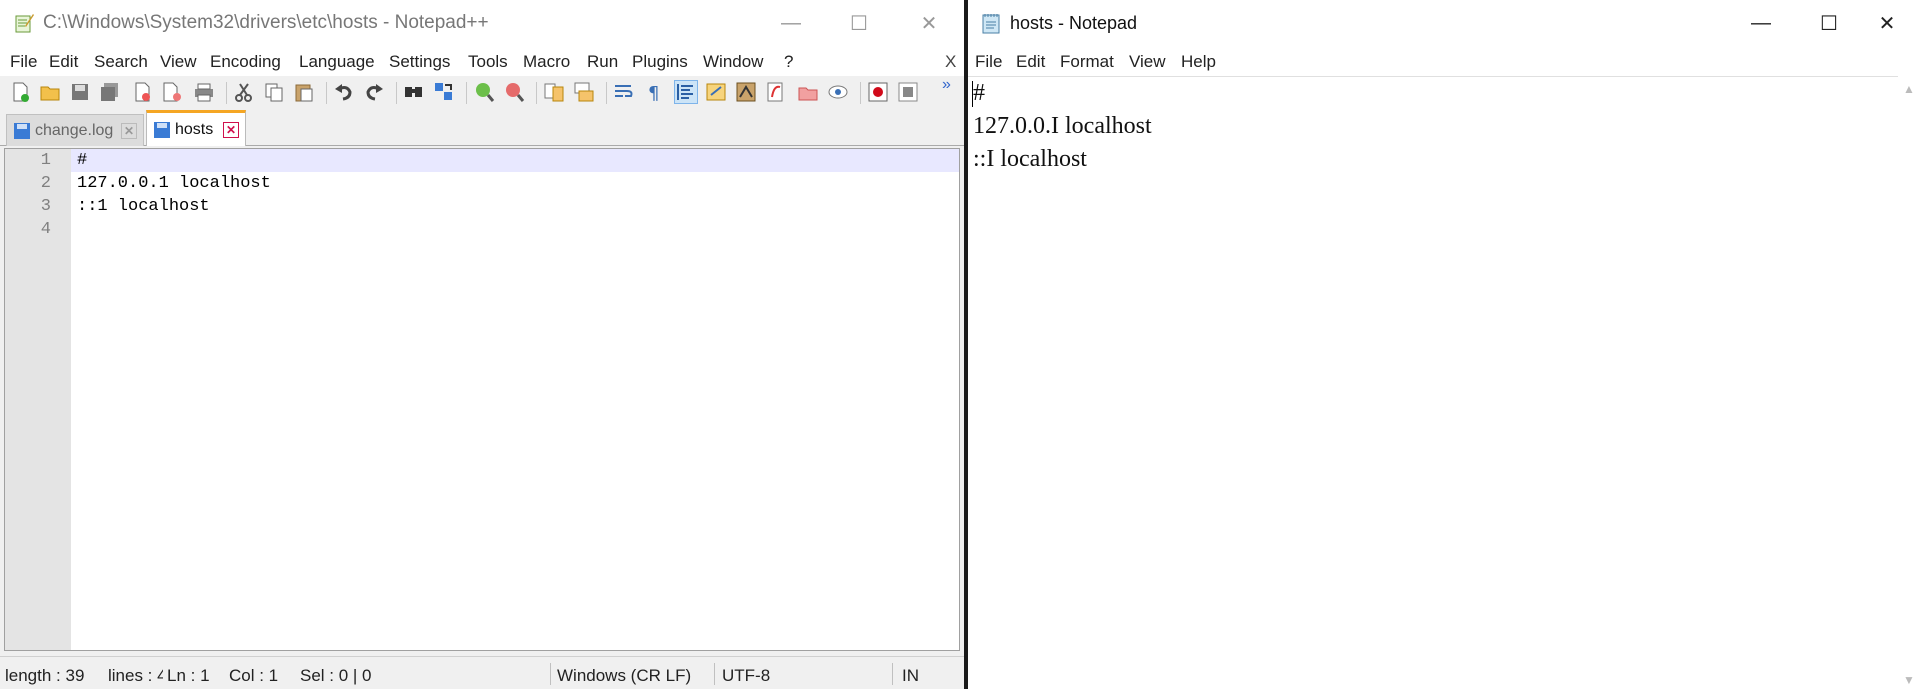 This screenshot has height=689, width=1920. Describe the element at coordinates (50, 92) in the screenshot. I see `open-file-icon` at that location.